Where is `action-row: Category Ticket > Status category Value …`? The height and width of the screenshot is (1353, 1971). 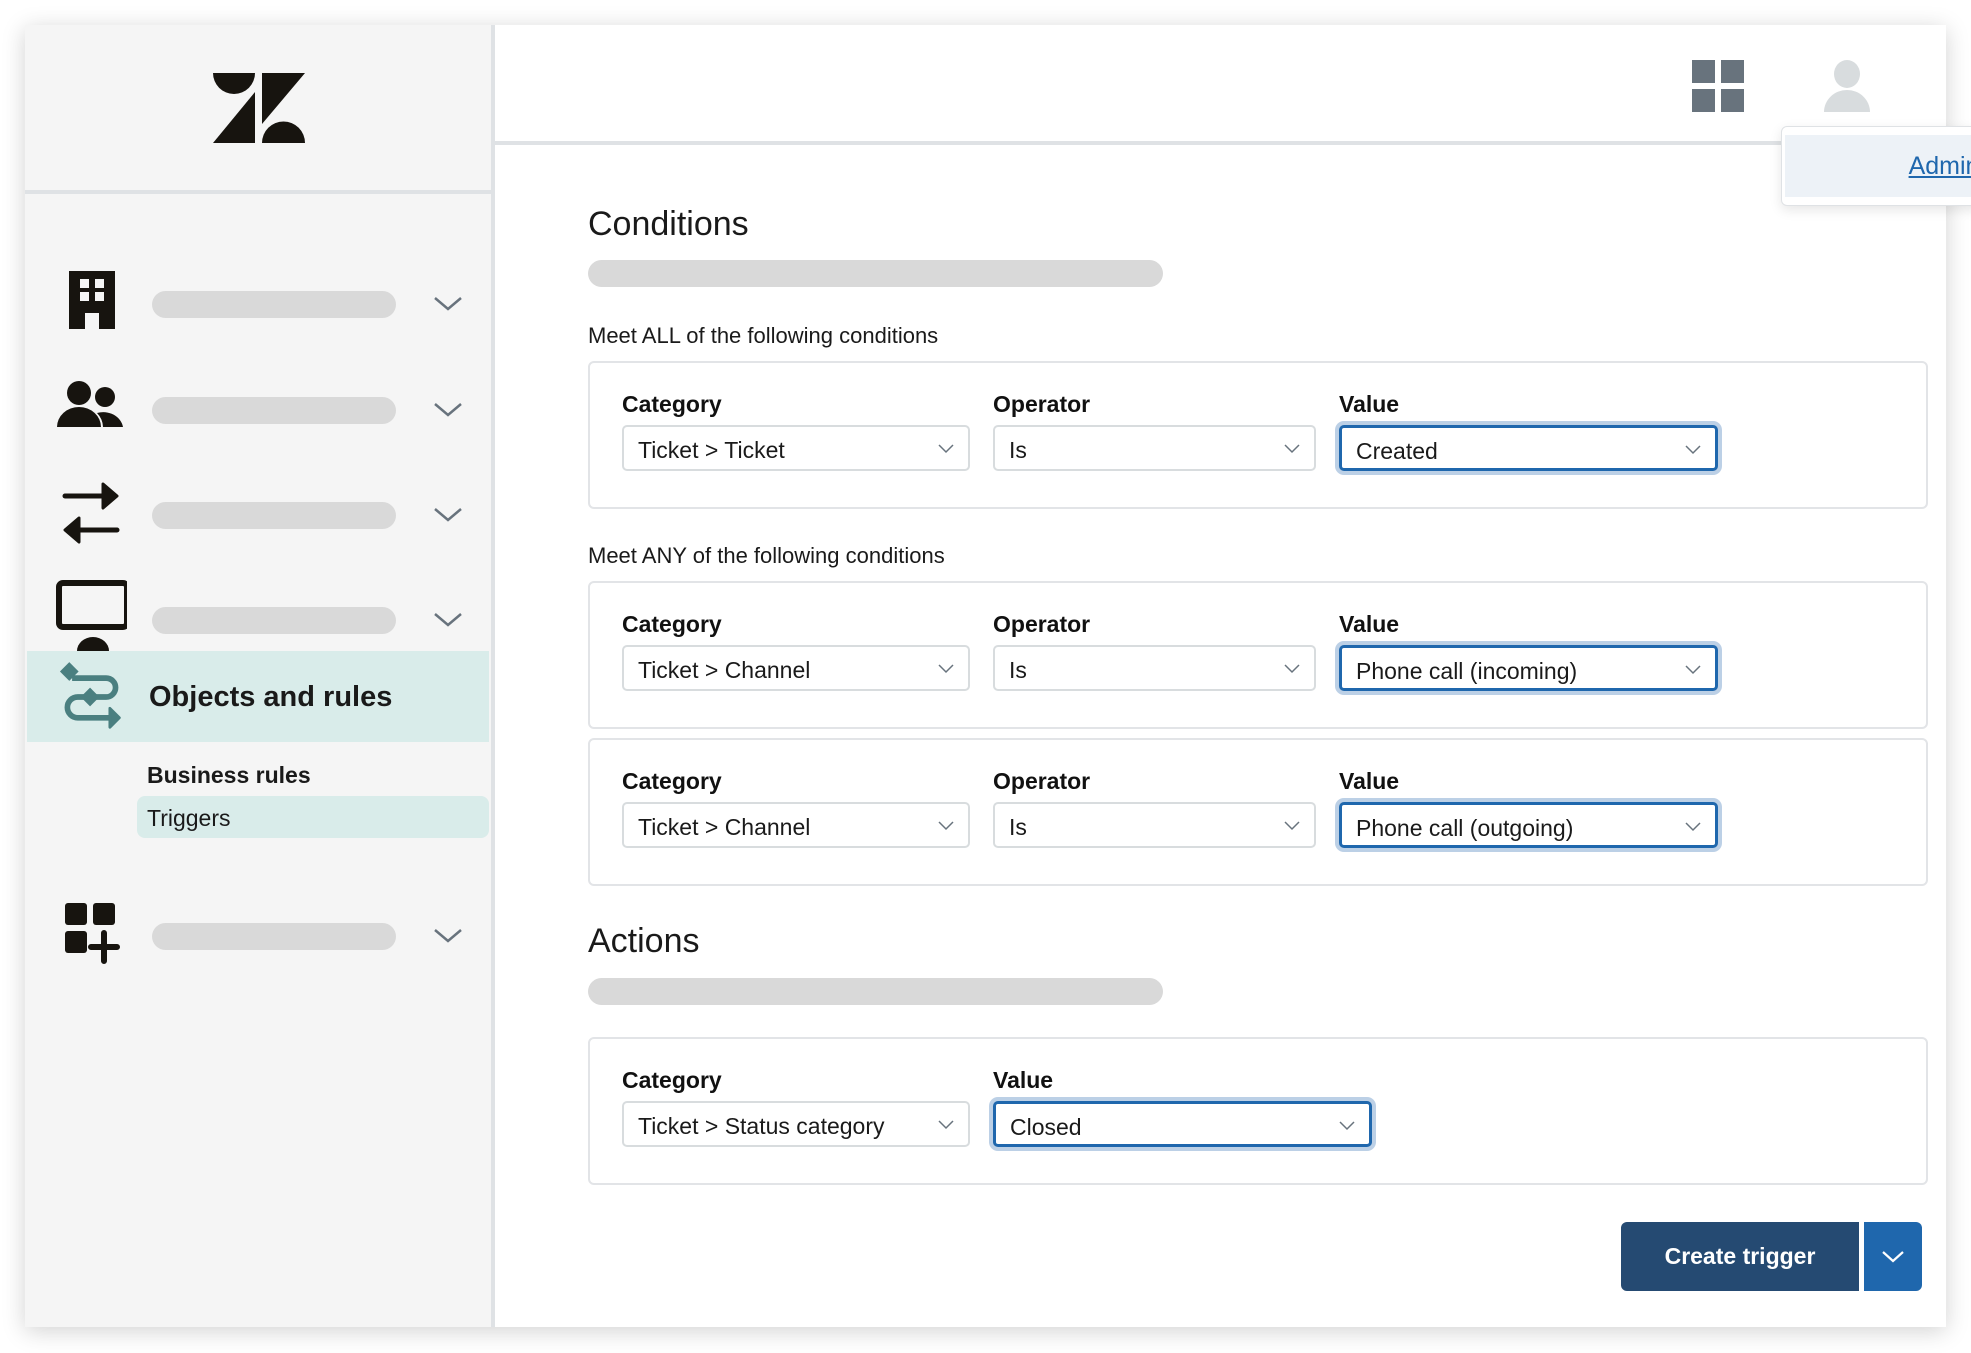
action-row: Category Ticket > Status category Value … is located at coordinates (1258, 1111).